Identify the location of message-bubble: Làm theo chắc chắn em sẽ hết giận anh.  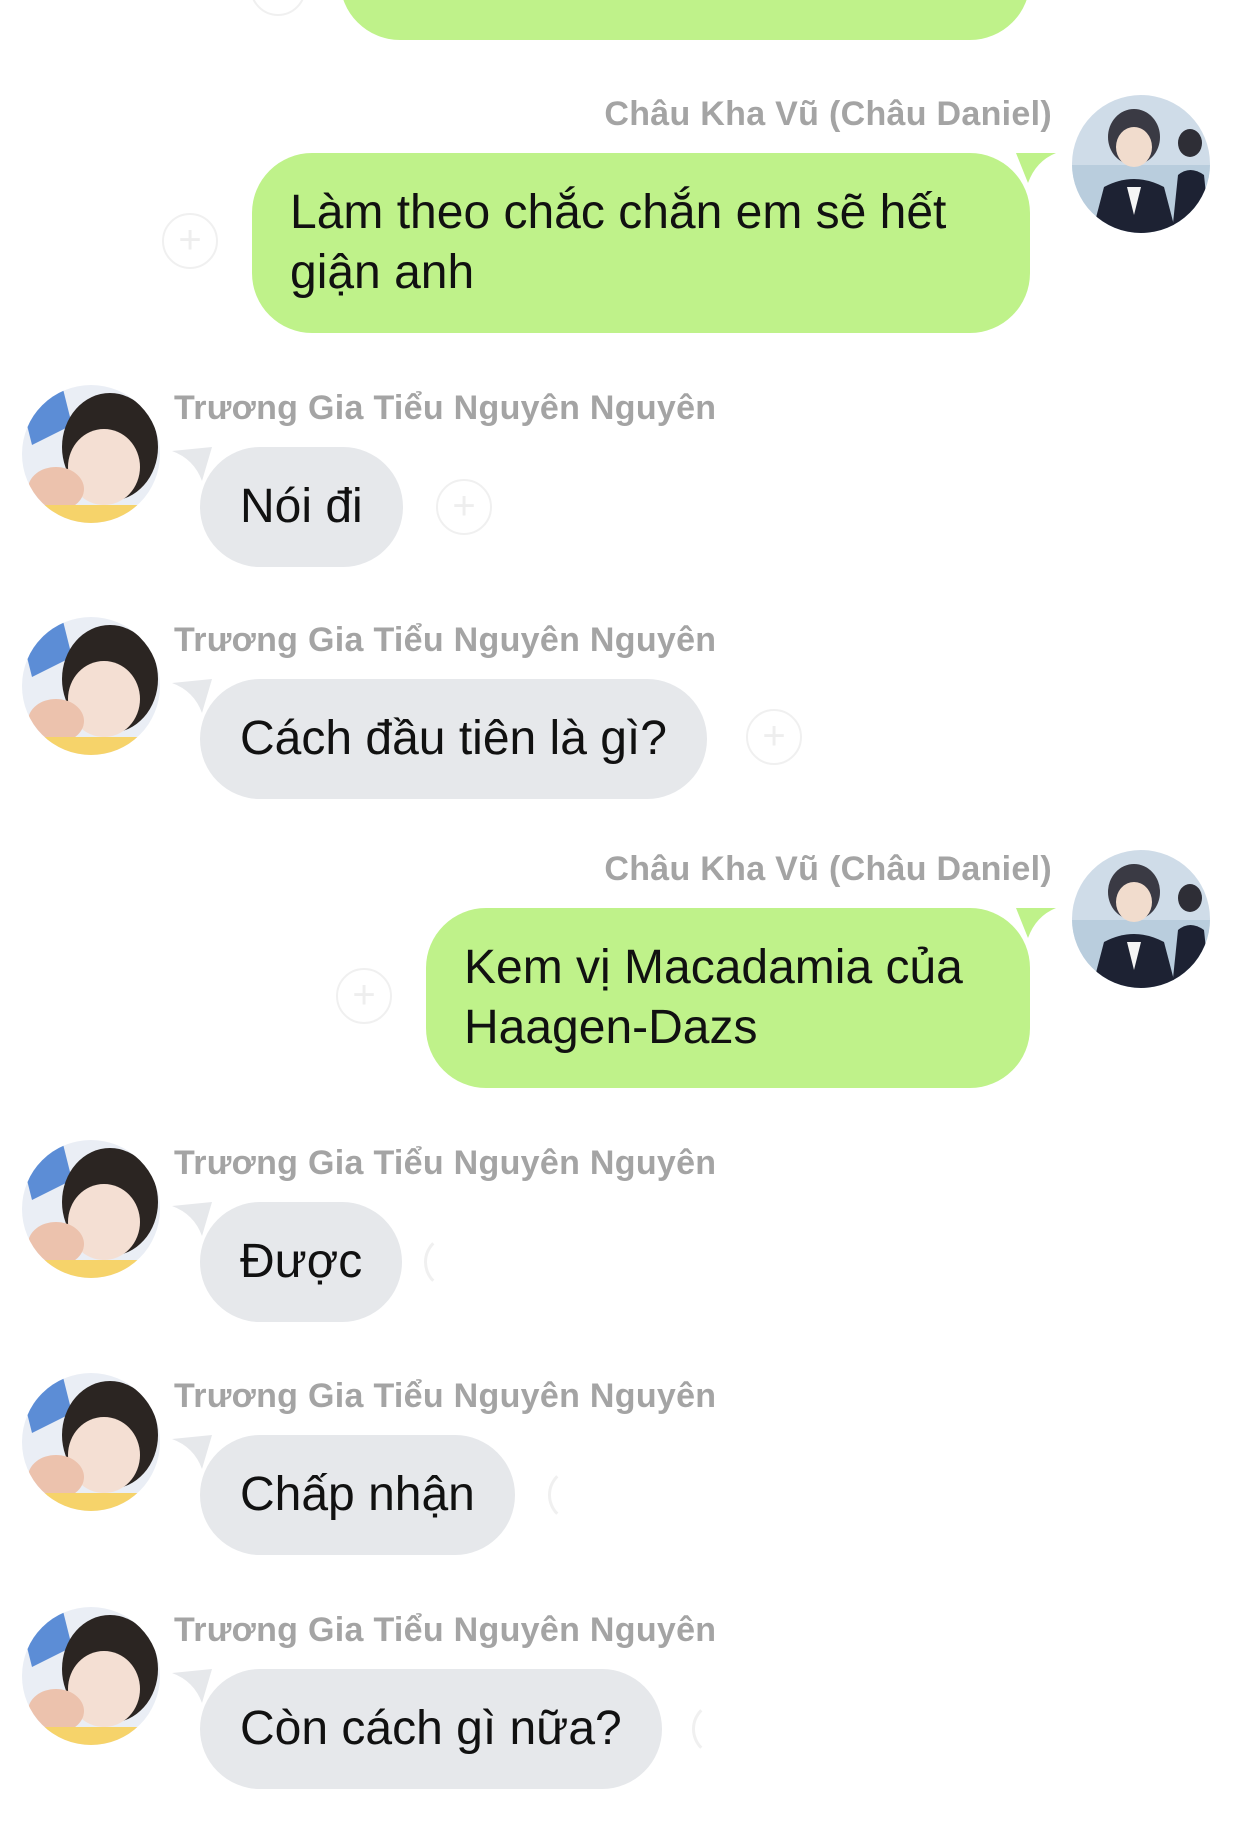
(641, 243).